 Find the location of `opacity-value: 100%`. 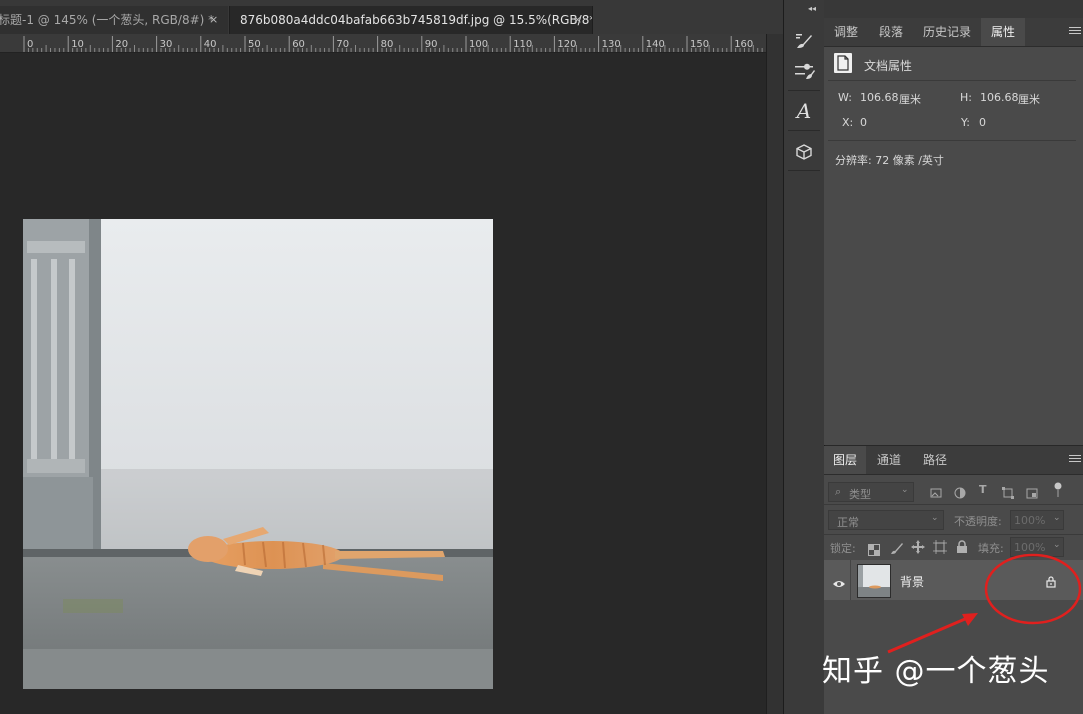

opacity-value: 100% is located at coordinates (1030, 520).